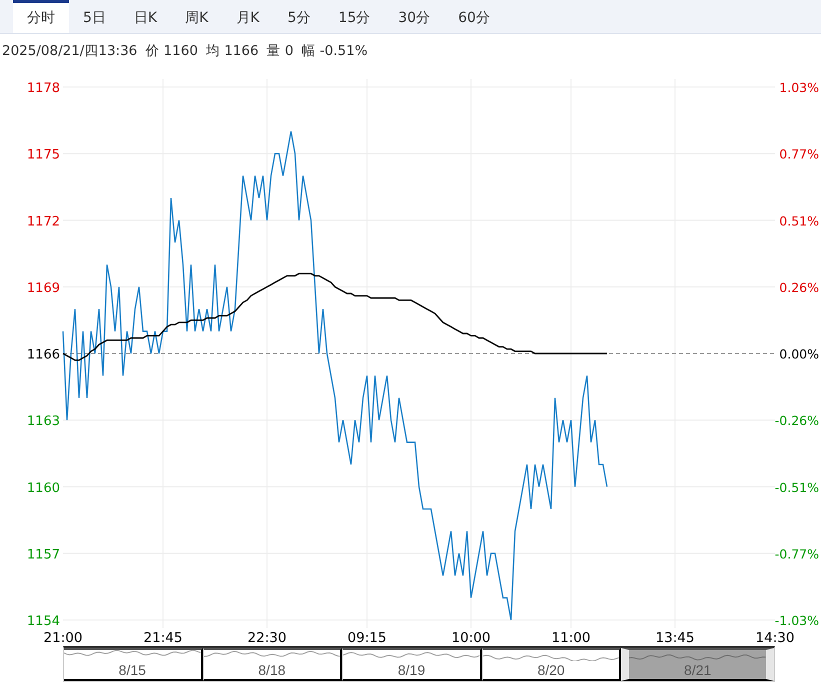 This screenshot has height=684, width=821. I want to click on time-axis-label: 21:45, so click(163, 638).